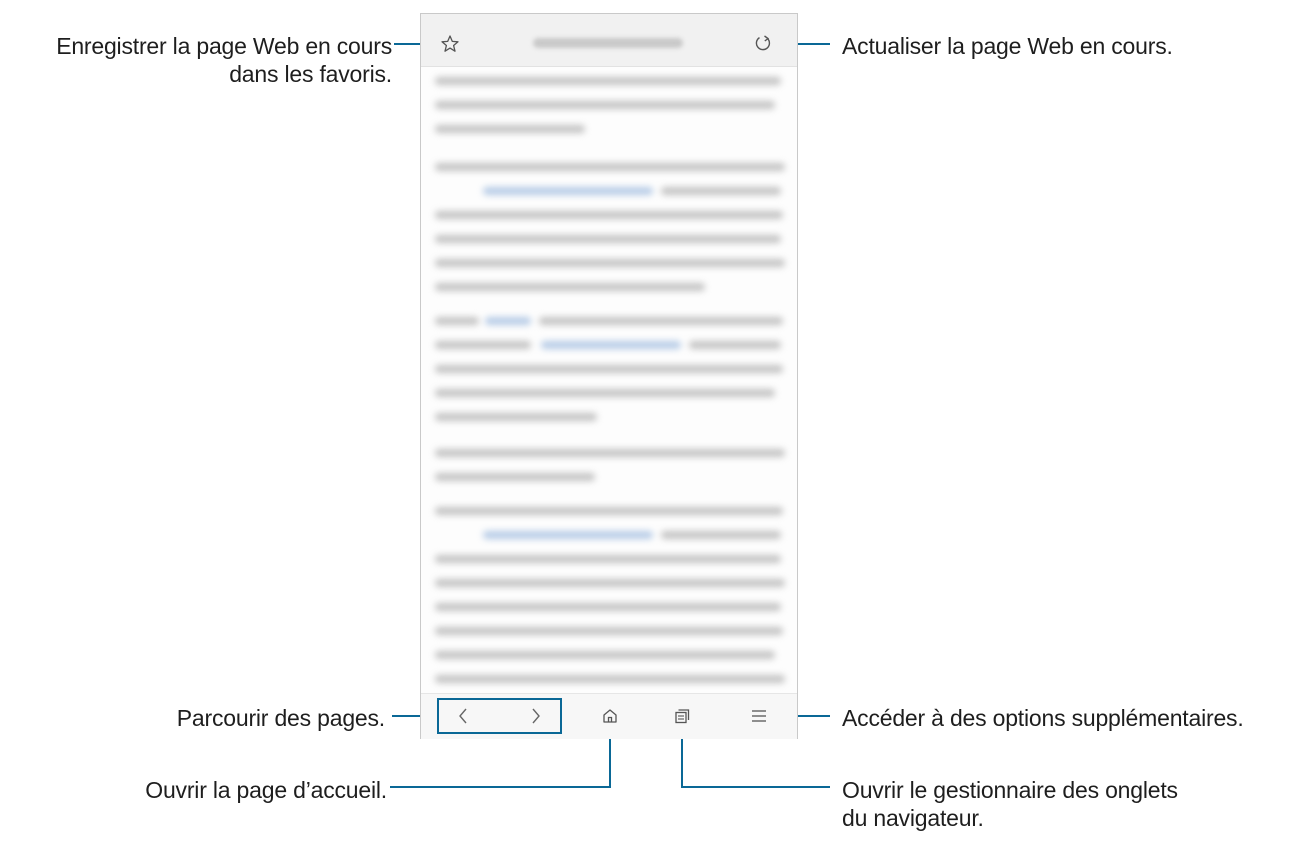 This screenshot has width=1309, height=860. I want to click on leader-home-horizontal, so click(500, 787).